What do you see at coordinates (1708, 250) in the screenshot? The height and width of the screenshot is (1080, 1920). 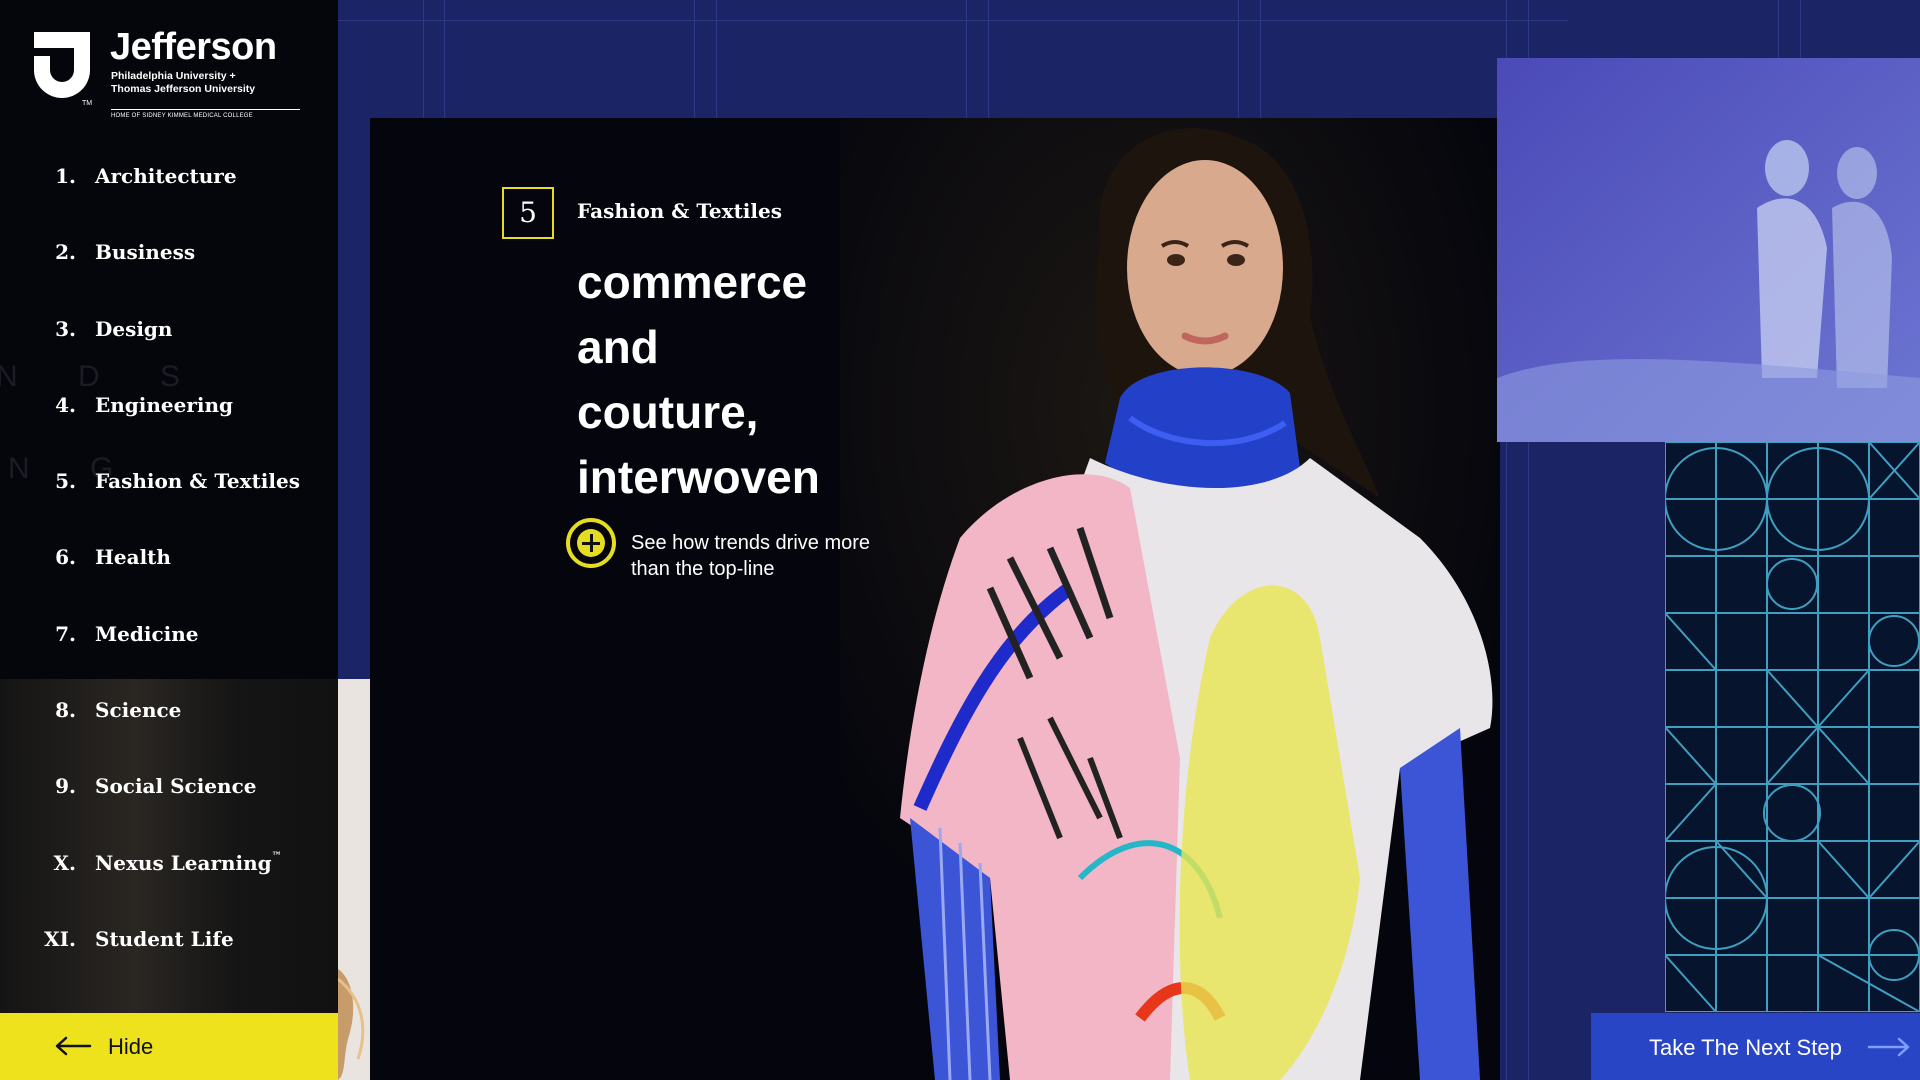 I see `runway-image` at bounding box center [1708, 250].